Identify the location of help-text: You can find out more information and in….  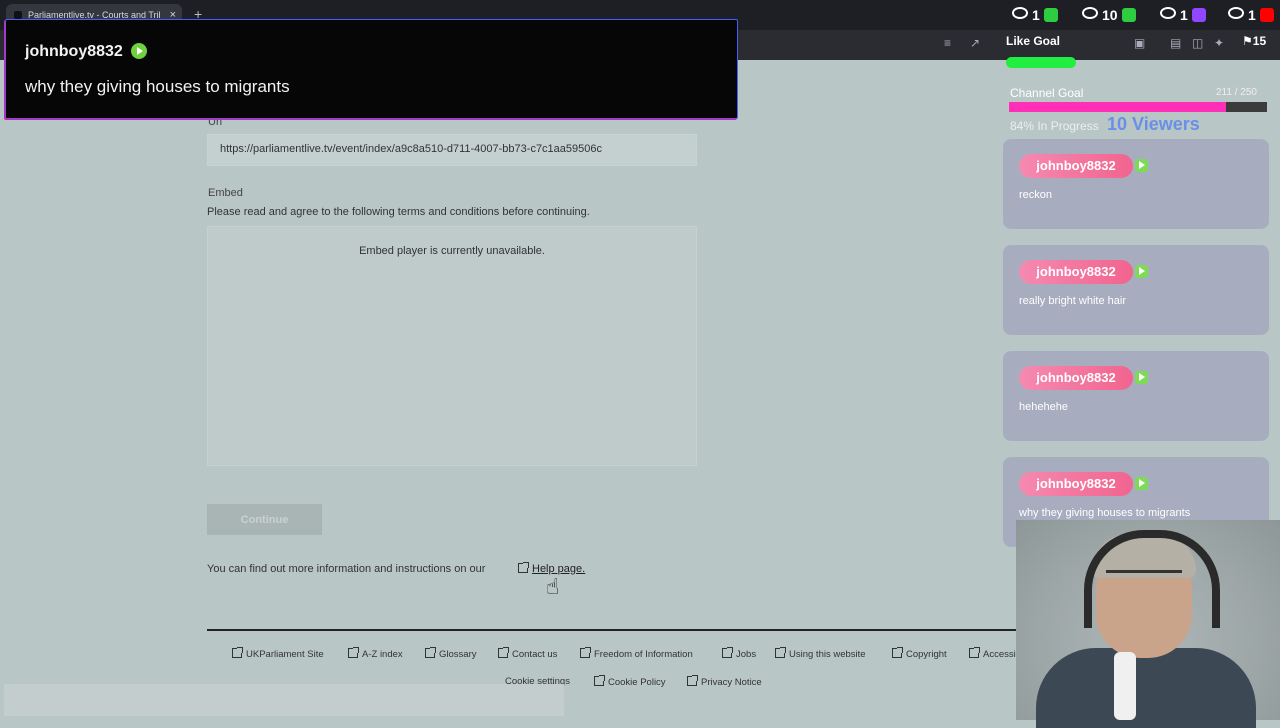
(346, 569).